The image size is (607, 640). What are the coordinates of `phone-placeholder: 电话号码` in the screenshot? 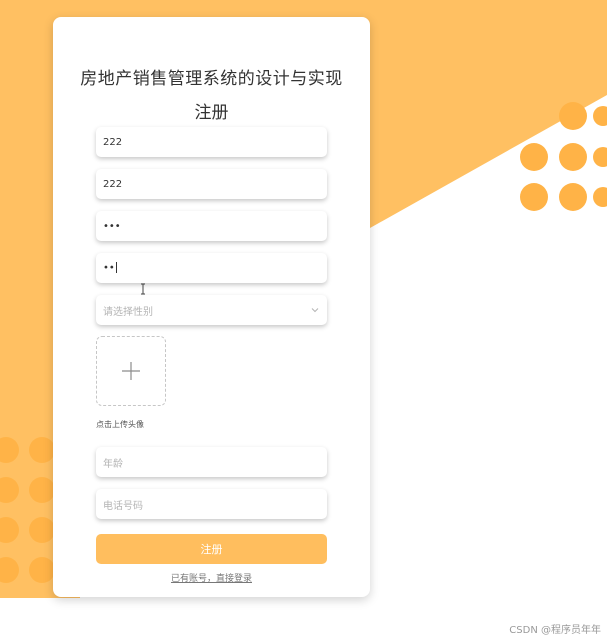 It's located at (123, 506).